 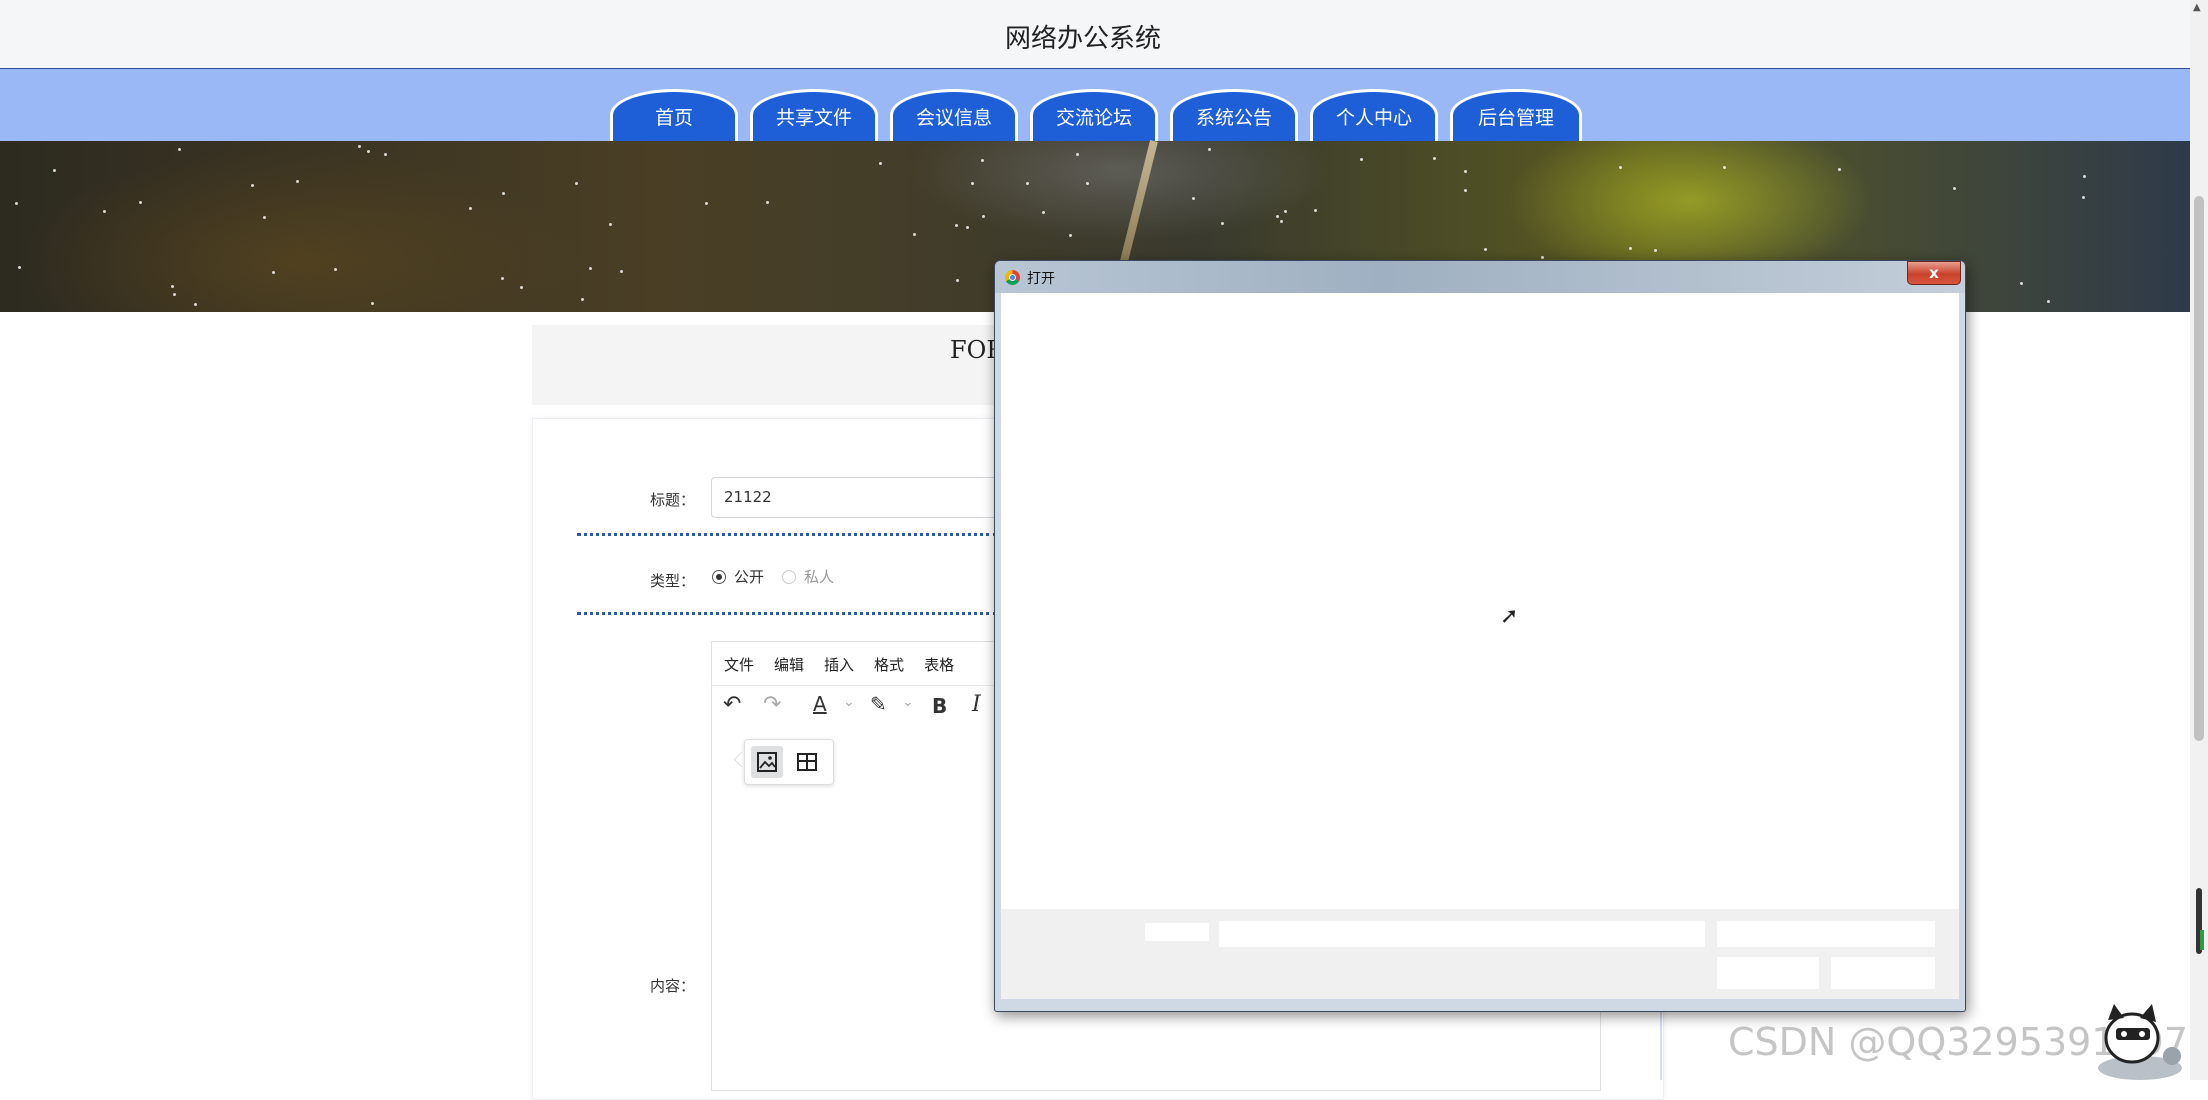 I want to click on bold-icon: B, so click(x=939, y=706).